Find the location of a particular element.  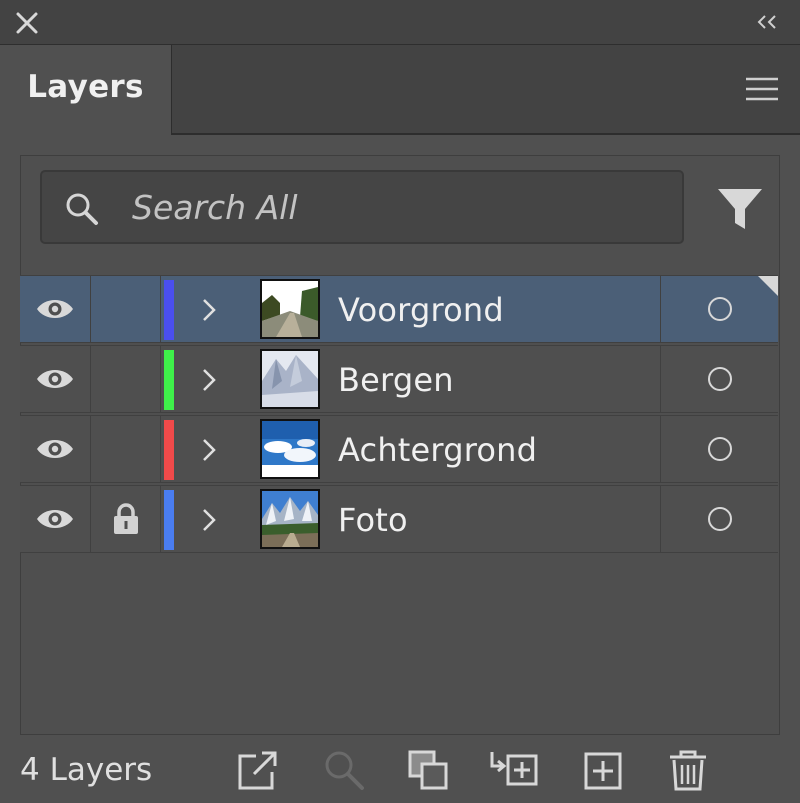

filter-icon is located at coordinates (740, 209).